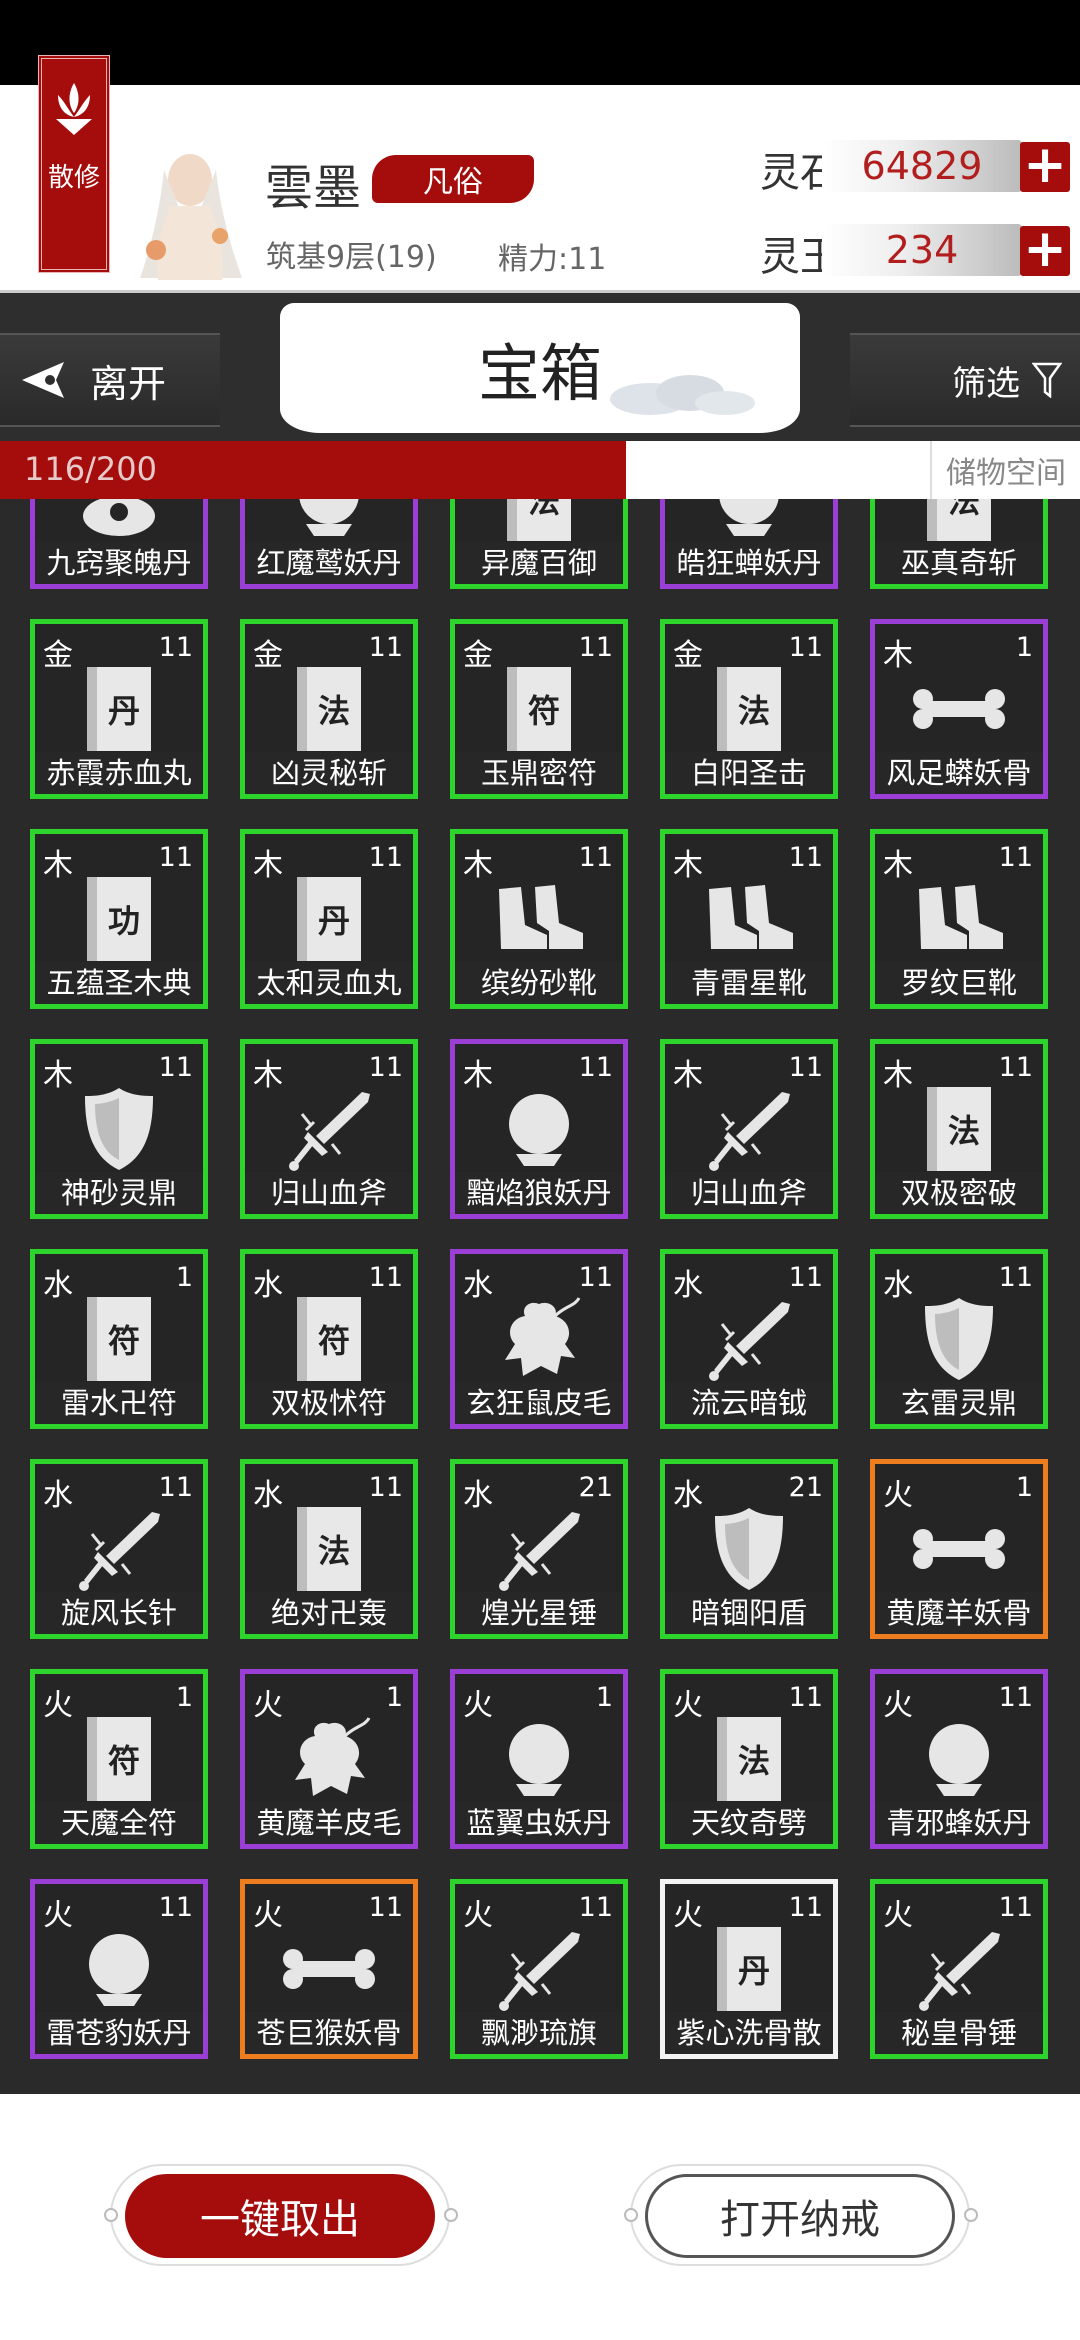 This screenshot has width=1080, height=2340. I want to click on item-slot: 火 11 青邪蜂妖丹, so click(959, 1759).